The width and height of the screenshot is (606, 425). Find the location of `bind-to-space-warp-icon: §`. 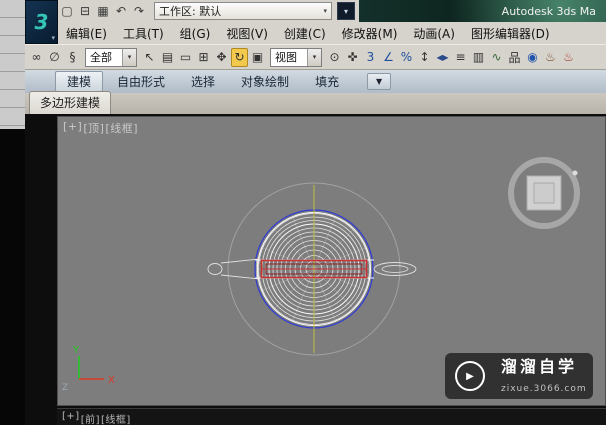

bind-to-space-warp-icon: § is located at coordinates (72, 57).